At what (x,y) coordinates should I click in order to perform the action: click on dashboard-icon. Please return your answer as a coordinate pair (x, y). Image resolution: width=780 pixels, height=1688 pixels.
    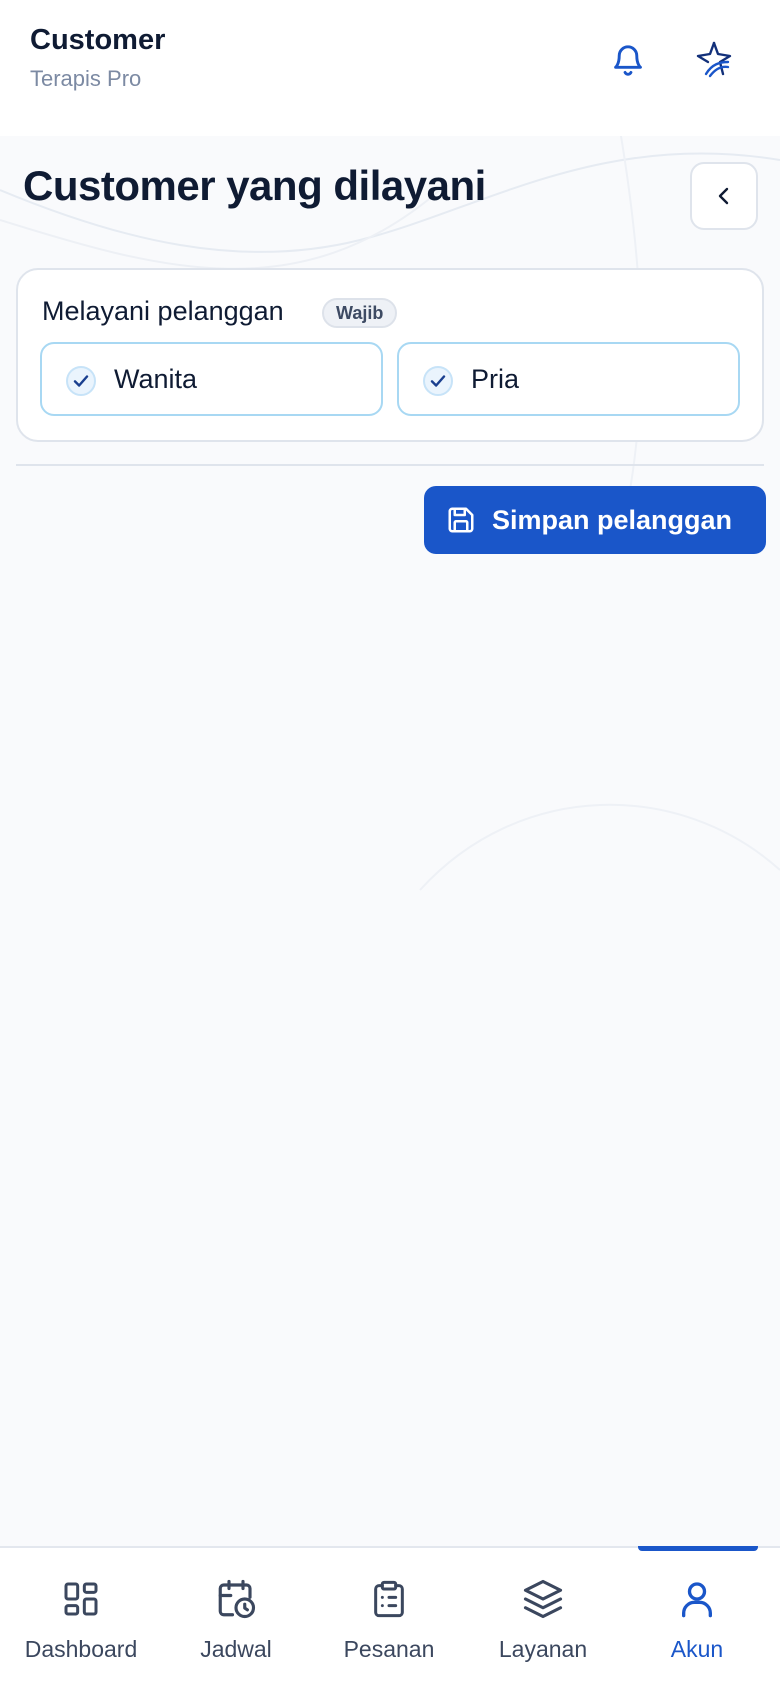
    Looking at the image, I should click on (81, 1599).